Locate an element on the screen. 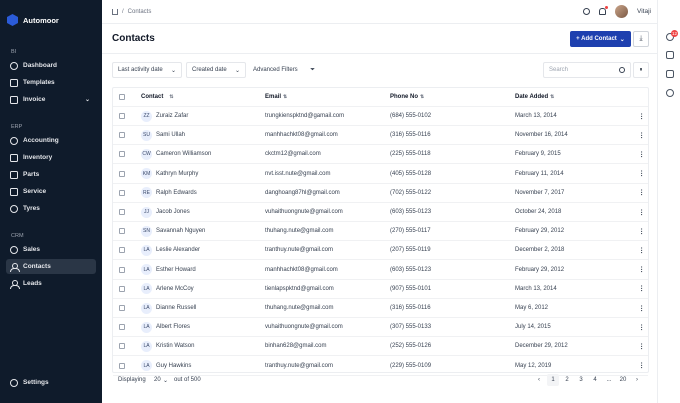 This screenshot has height=403, width=680. contact-name: Zuraiz Zafar is located at coordinates (172, 116).